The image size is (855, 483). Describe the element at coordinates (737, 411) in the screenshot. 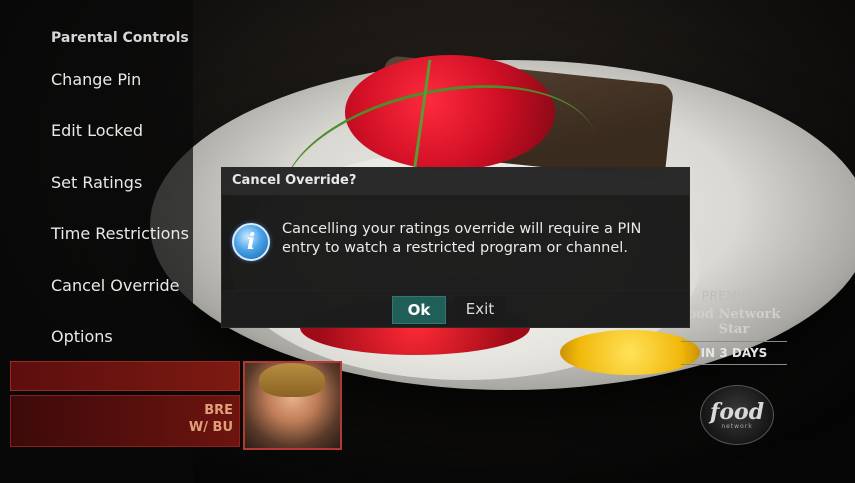

I see `logo-text: food` at that location.